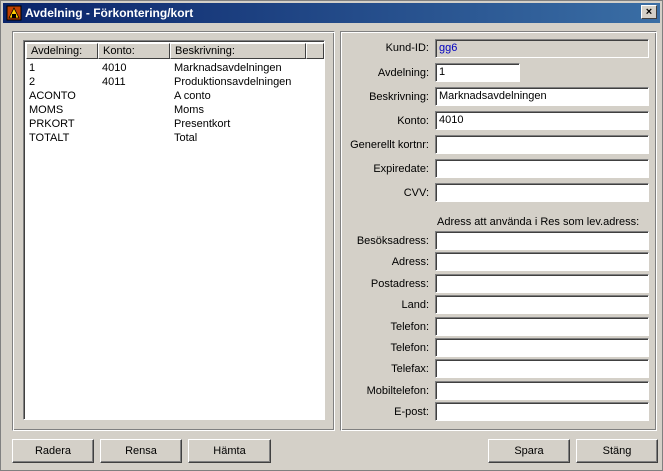  What do you see at coordinates (477, 72) in the screenshot?
I see `avdelning-field: 1` at bounding box center [477, 72].